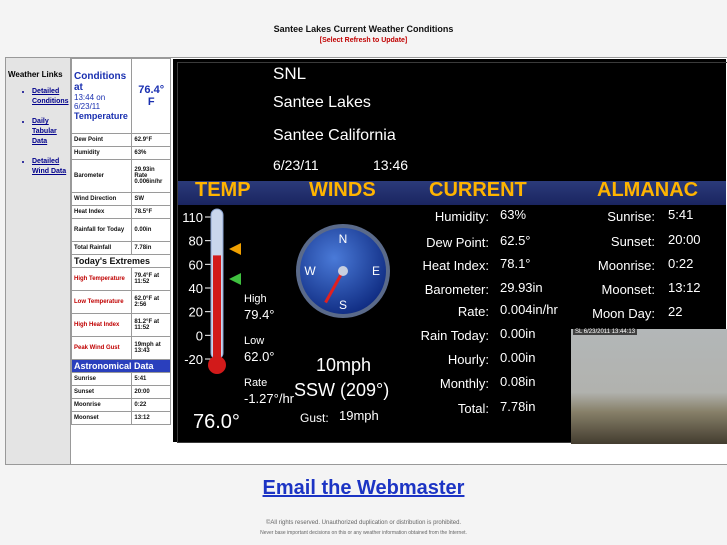 This screenshot has width=727, height=545. Describe the element at coordinates (256, 383) in the screenshot. I see `rate-label: Rate` at that location.